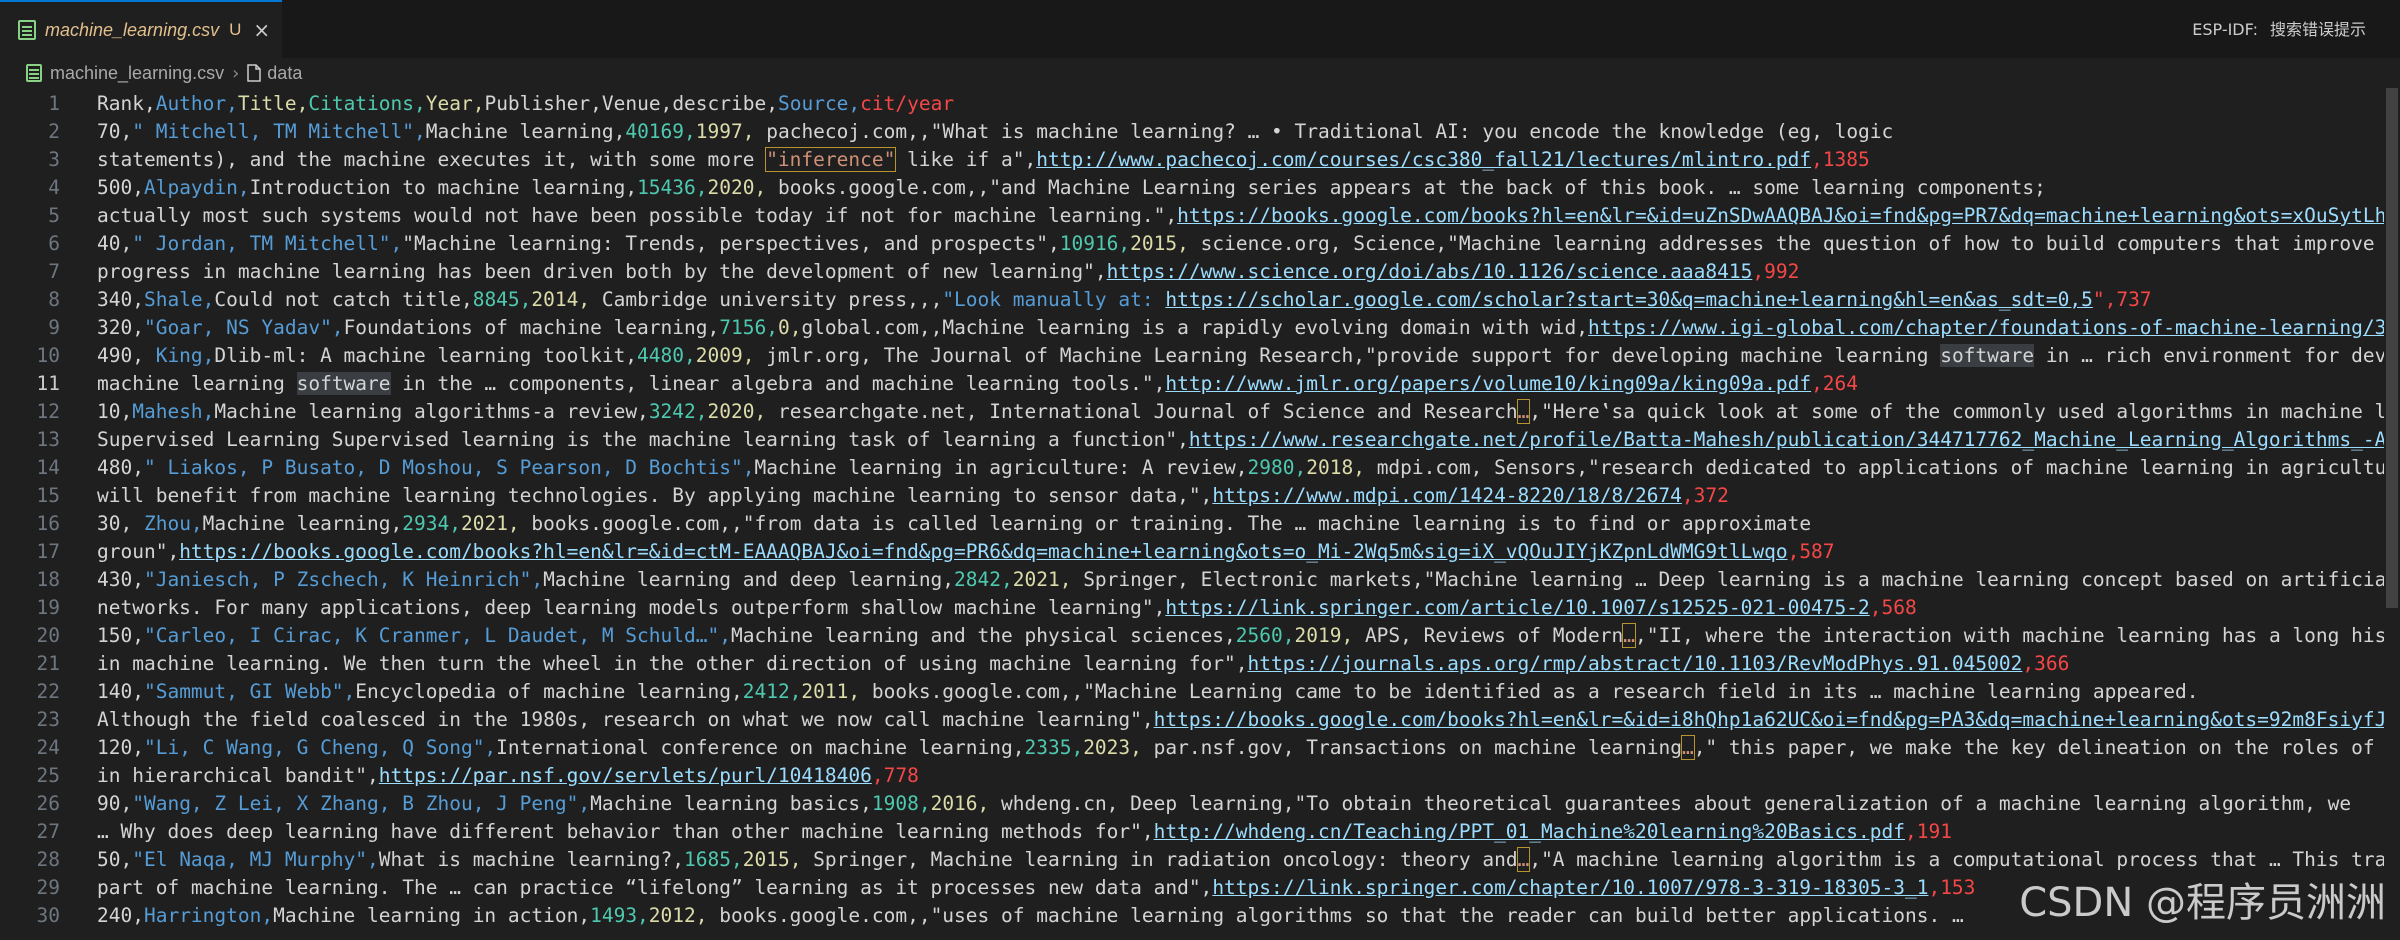 The height and width of the screenshot is (940, 2400). I want to click on url-link: https://www.mdpi.com/1424-8220/18/8/2674, so click(1447, 495).